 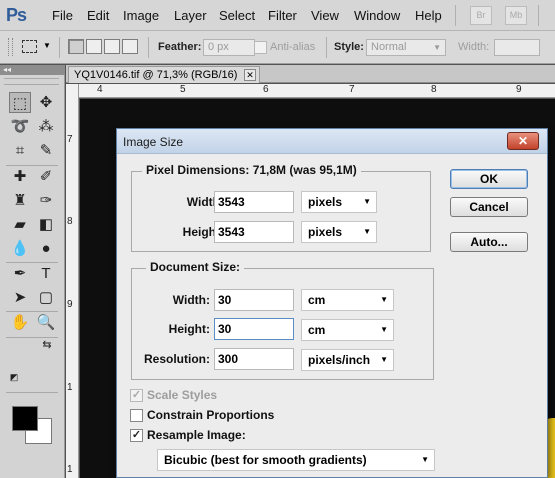 I want to click on menu-select: Select, so click(x=237, y=15).